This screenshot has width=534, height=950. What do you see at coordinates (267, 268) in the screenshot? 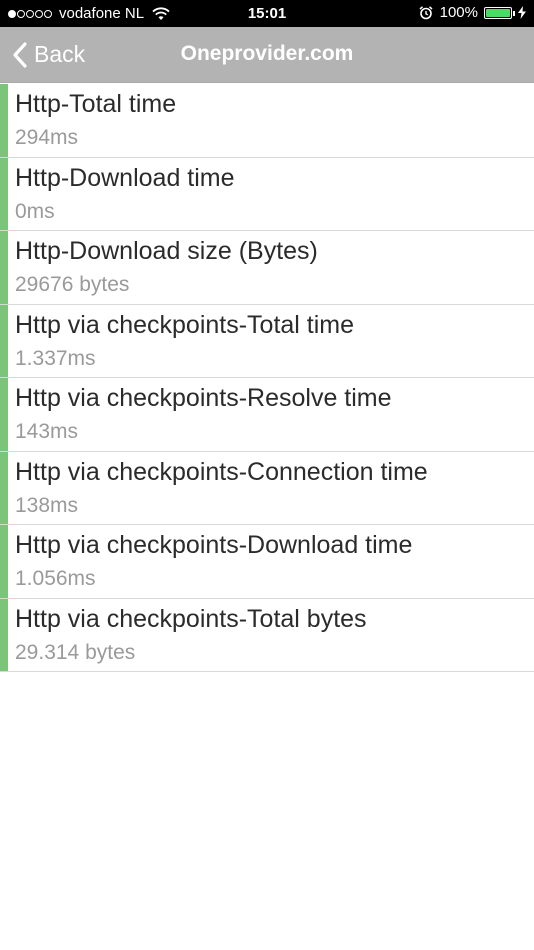
I see `list-item: Http-Download size (Bytes) 29676 bytes` at bounding box center [267, 268].